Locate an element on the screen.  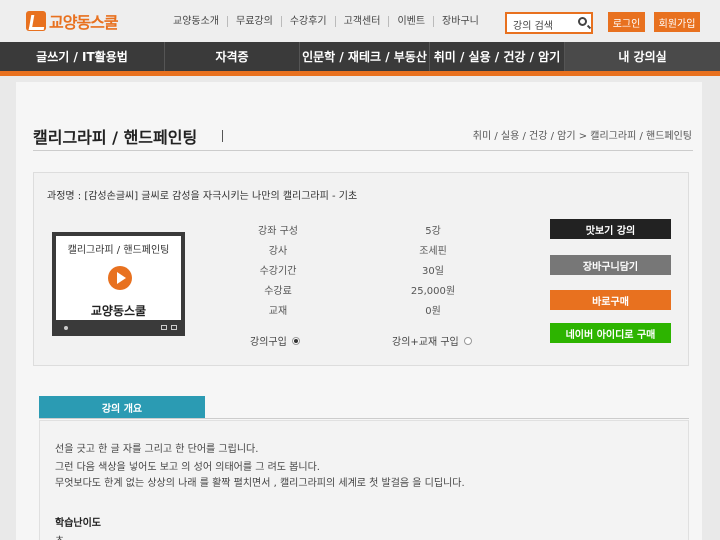
thumbnail-brand: 교양동스쿨 is located at coordinates (118, 311).